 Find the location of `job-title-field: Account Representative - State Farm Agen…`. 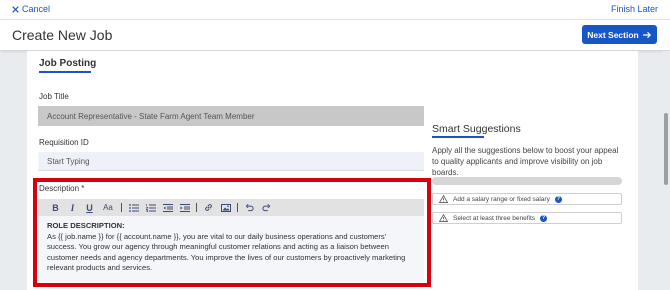

job-title-field: Account Representative - State Farm Agen… is located at coordinates (231, 116).